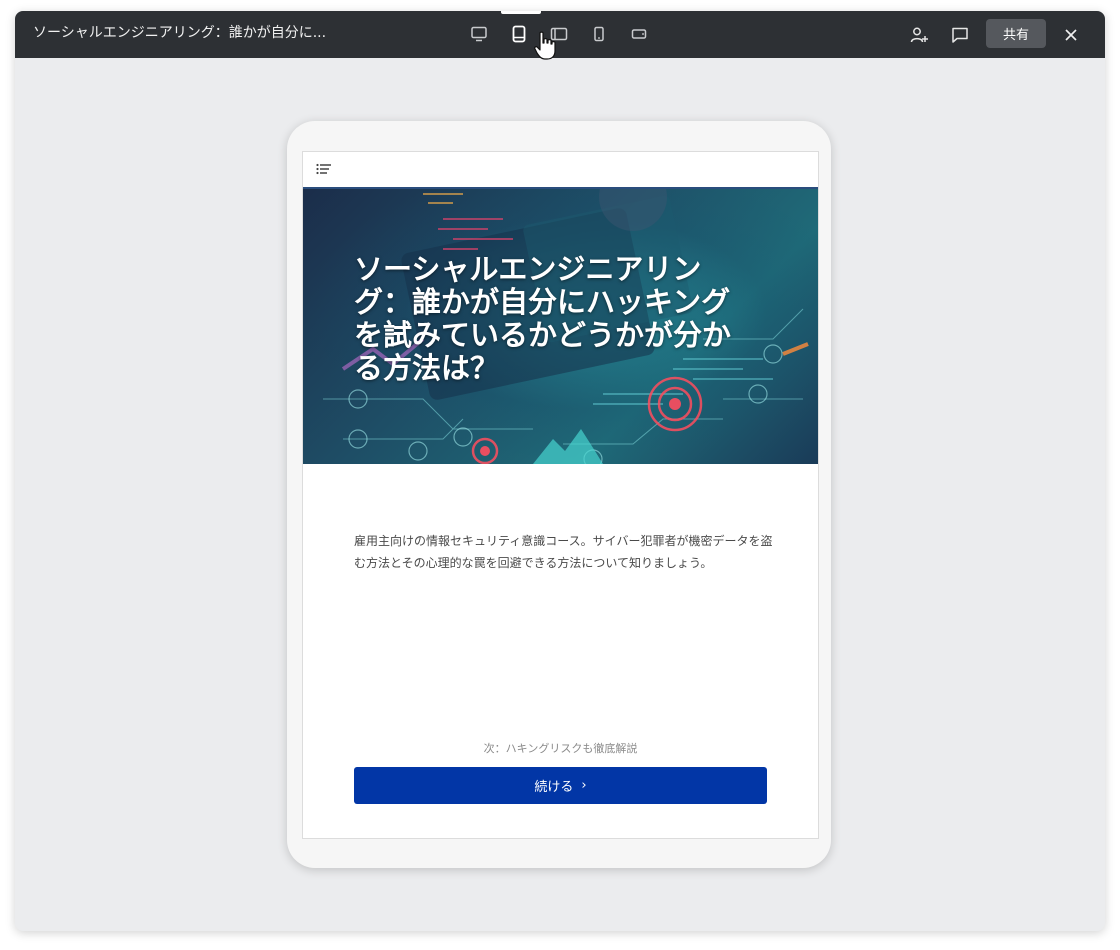 The width and height of the screenshot is (1120, 950). Describe the element at coordinates (324, 170) in the screenshot. I see `list-menu-icon` at that location.